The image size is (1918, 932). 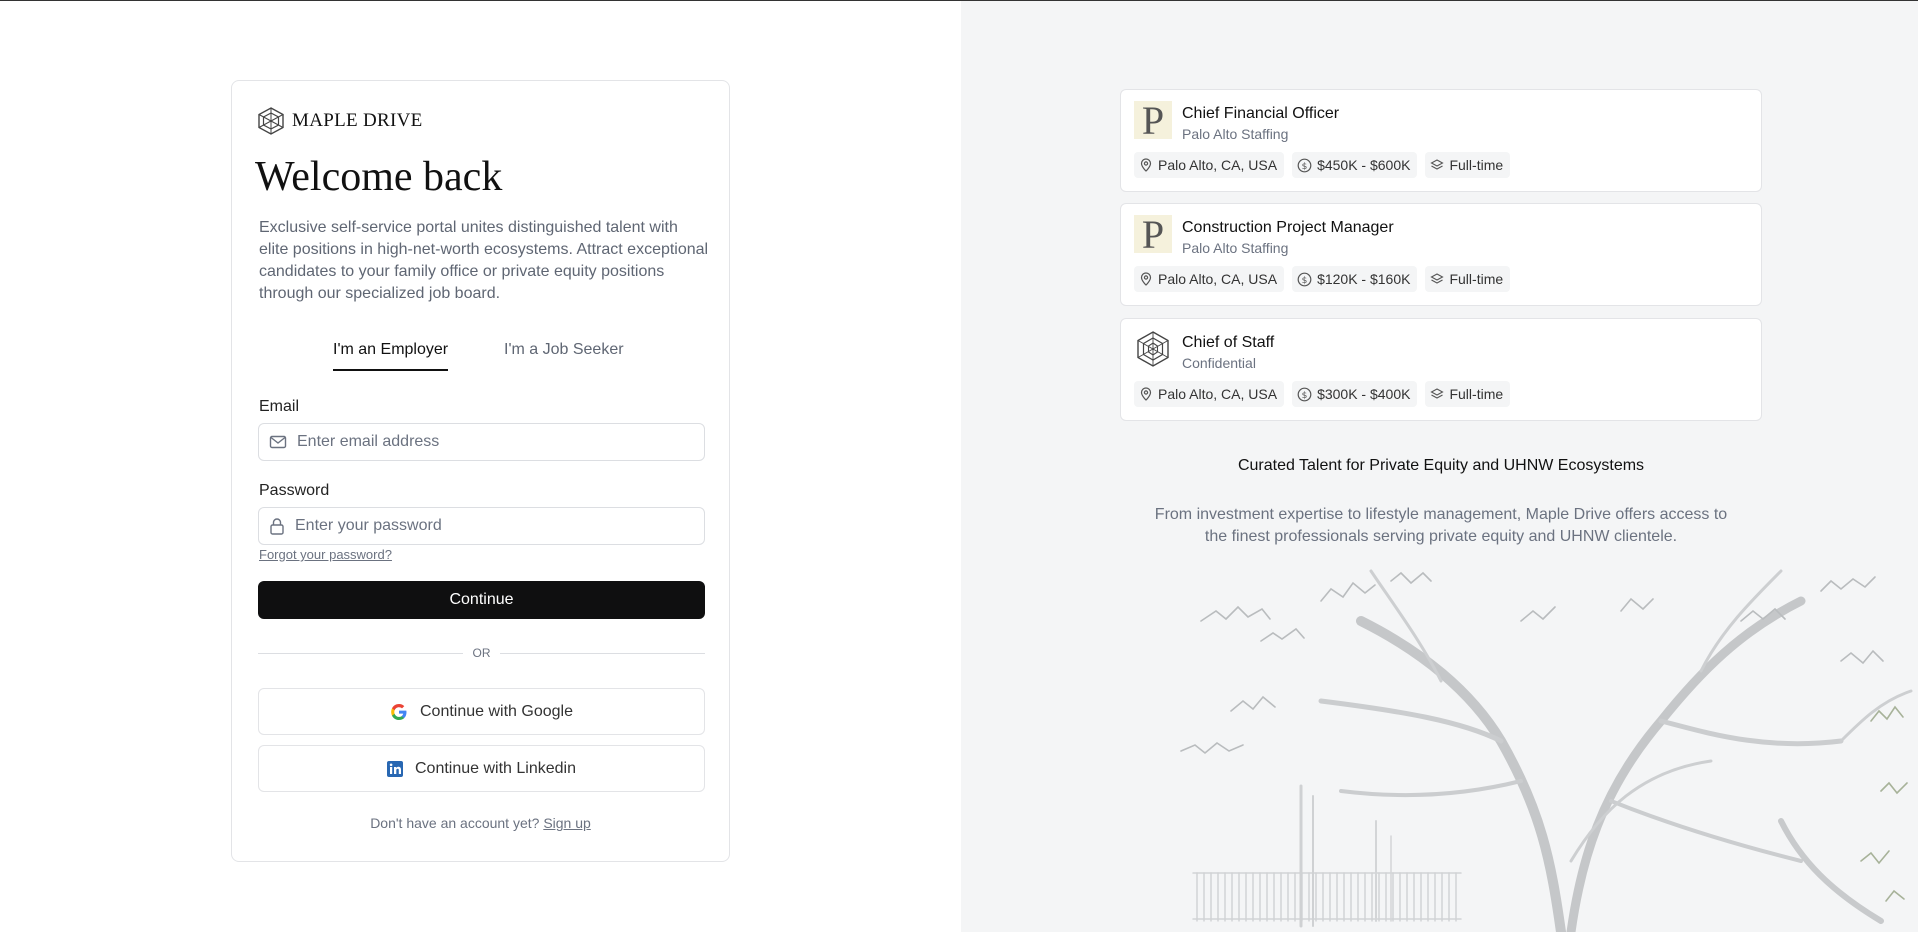 I want to click on email-input, so click(x=492, y=442).